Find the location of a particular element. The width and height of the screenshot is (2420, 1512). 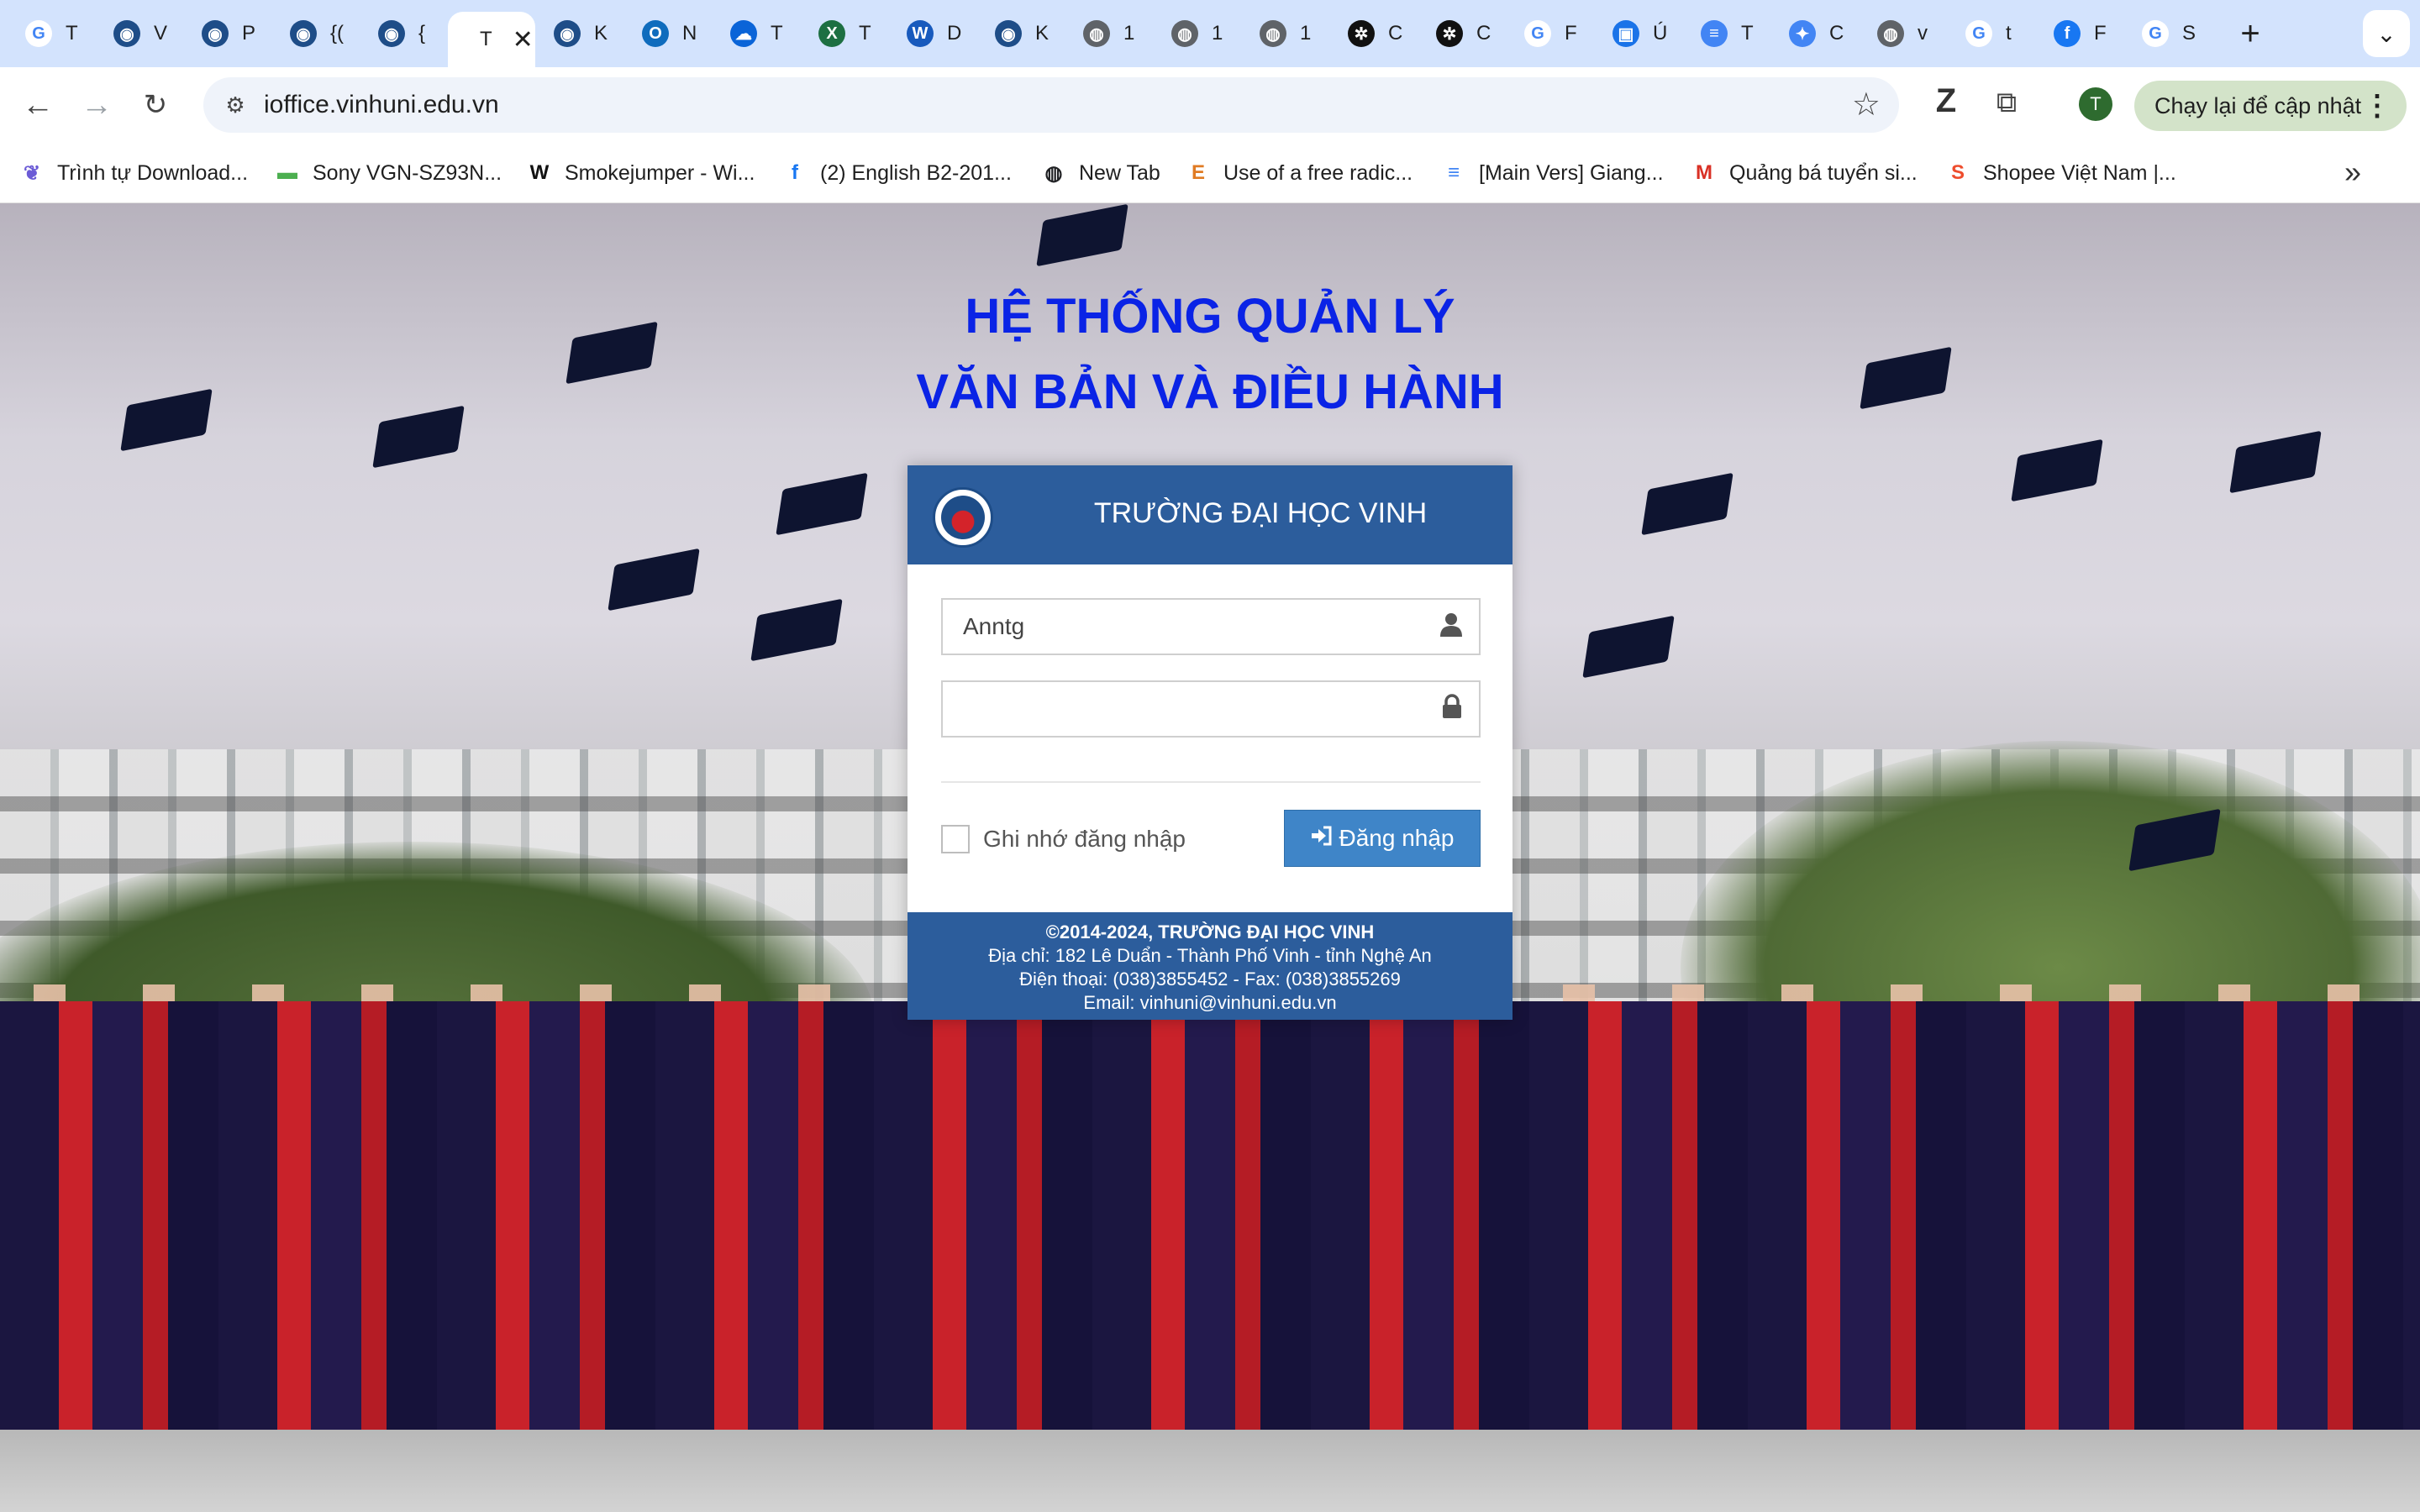

system-title: HỆ THỐNG QUẢN LÝ VĂN BẢN VÀ ĐIỀU HÀNH is located at coordinates (1210, 354).